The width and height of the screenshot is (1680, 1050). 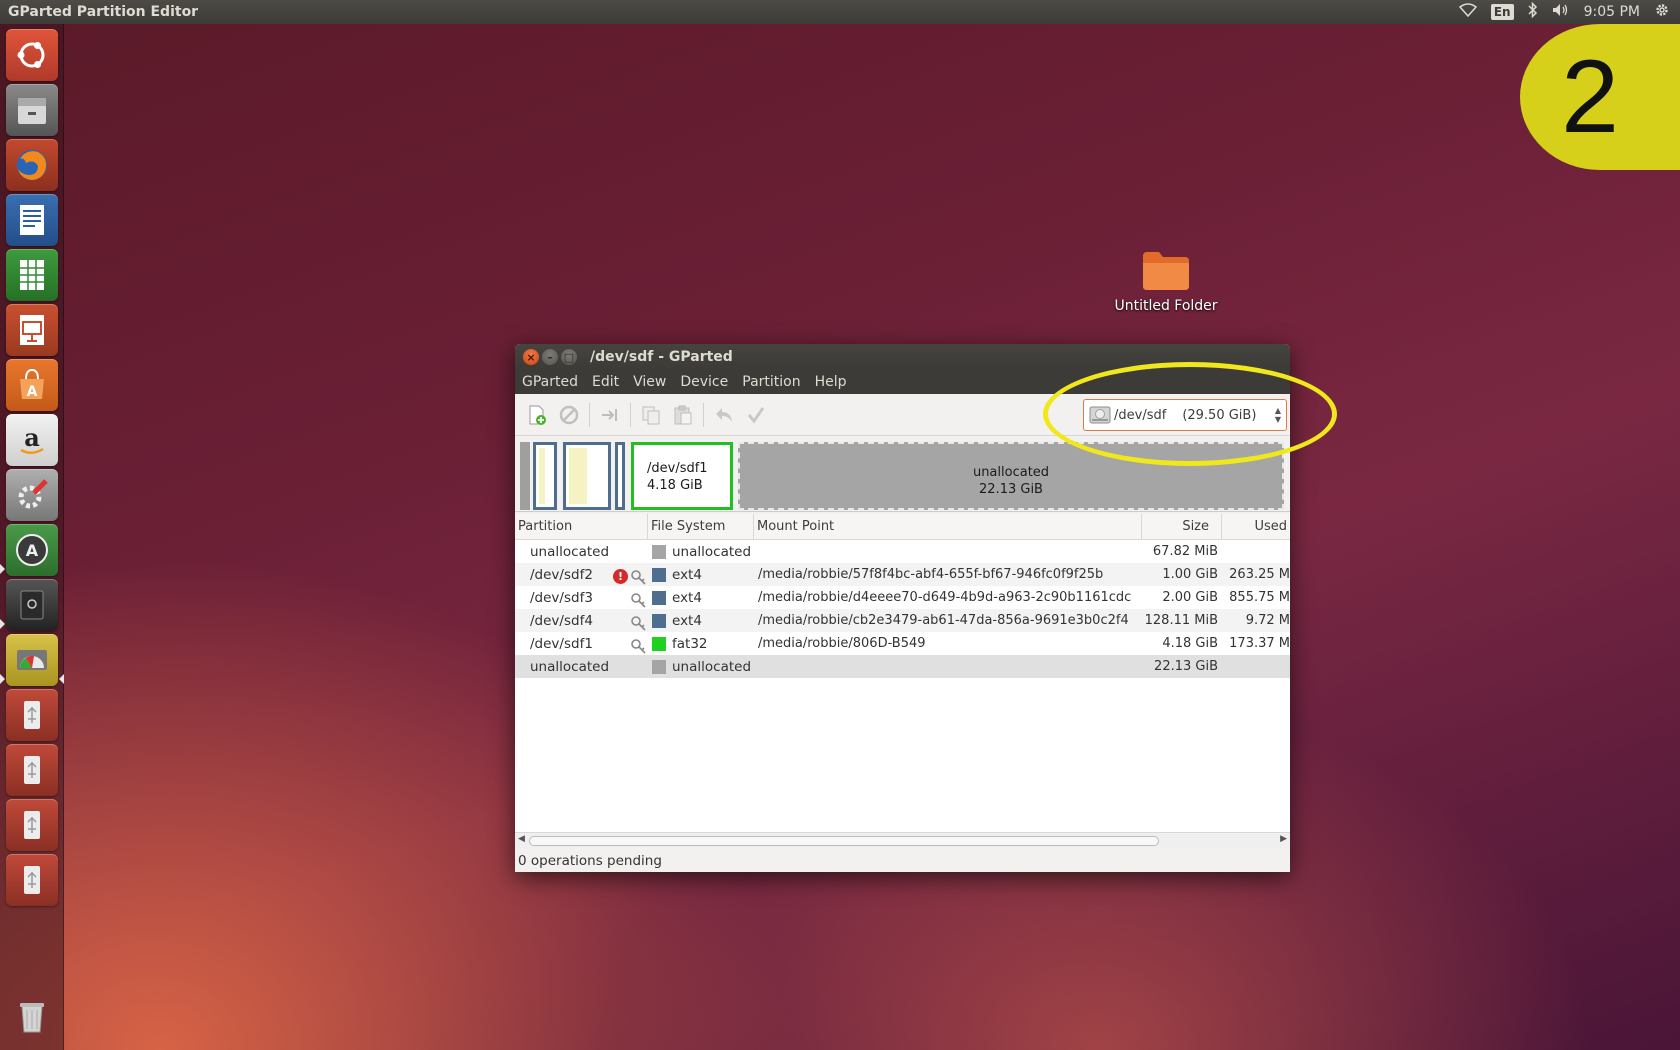 What do you see at coordinates (581, 599) in the screenshot?
I see `cell-partition: /dev/sdf3` at bounding box center [581, 599].